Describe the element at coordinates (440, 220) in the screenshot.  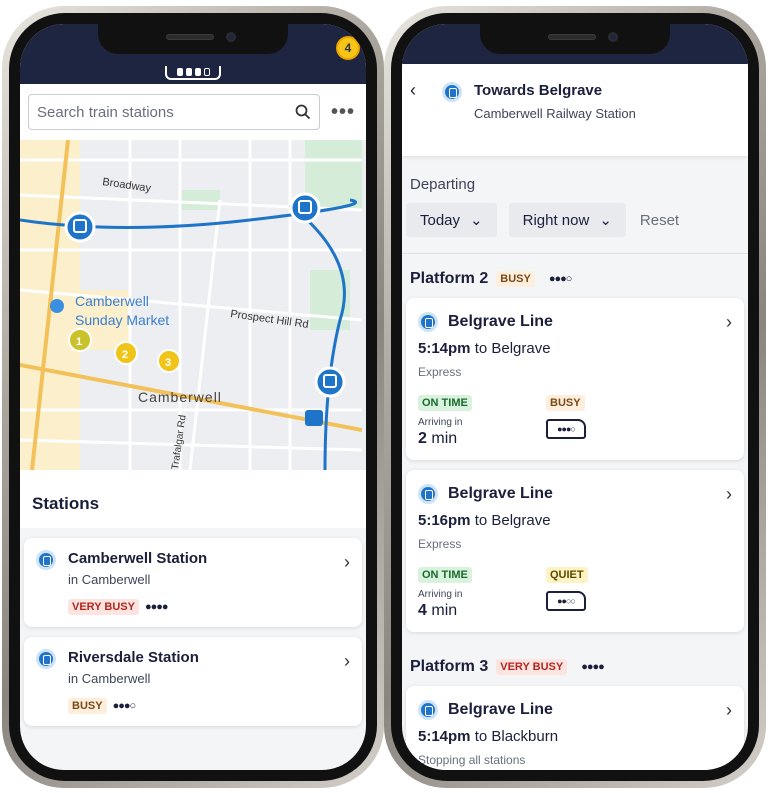
I see `day-value: Today` at that location.